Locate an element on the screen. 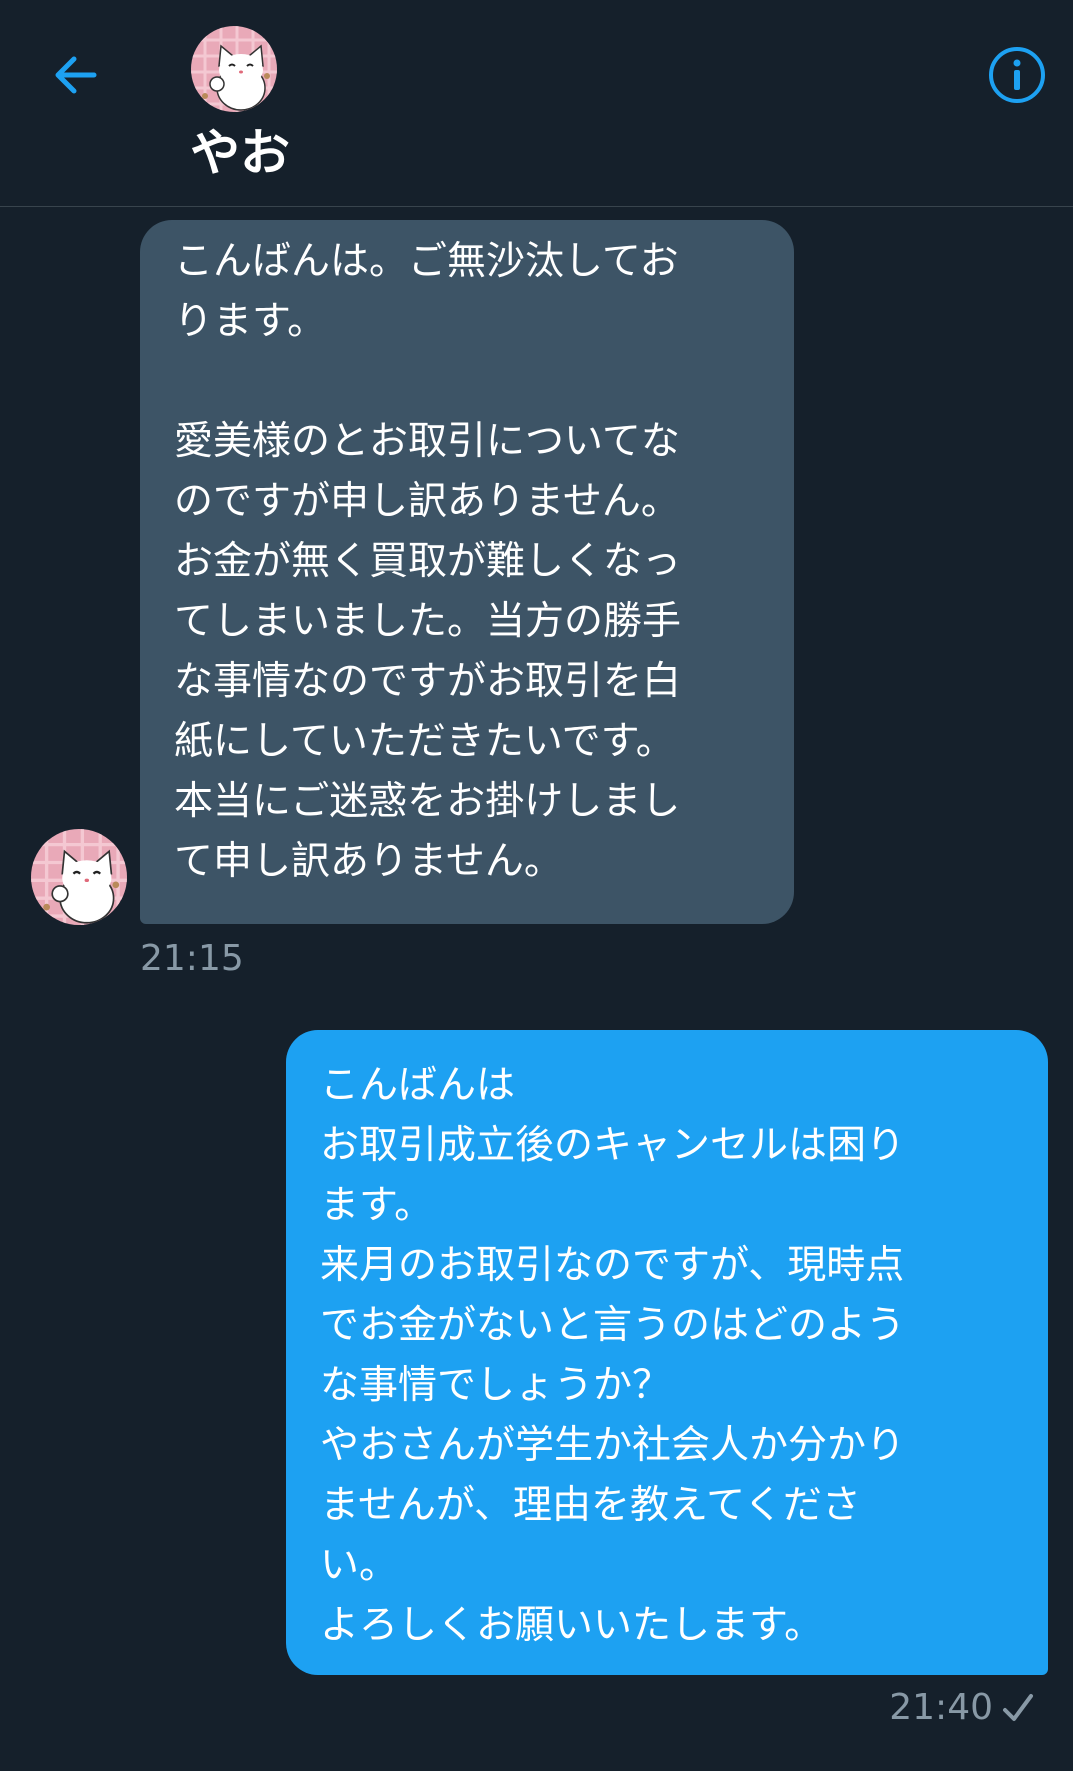 The height and width of the screenshot is (1771, 1073). sent-check-icon is located at coordinates (1018, 1707).